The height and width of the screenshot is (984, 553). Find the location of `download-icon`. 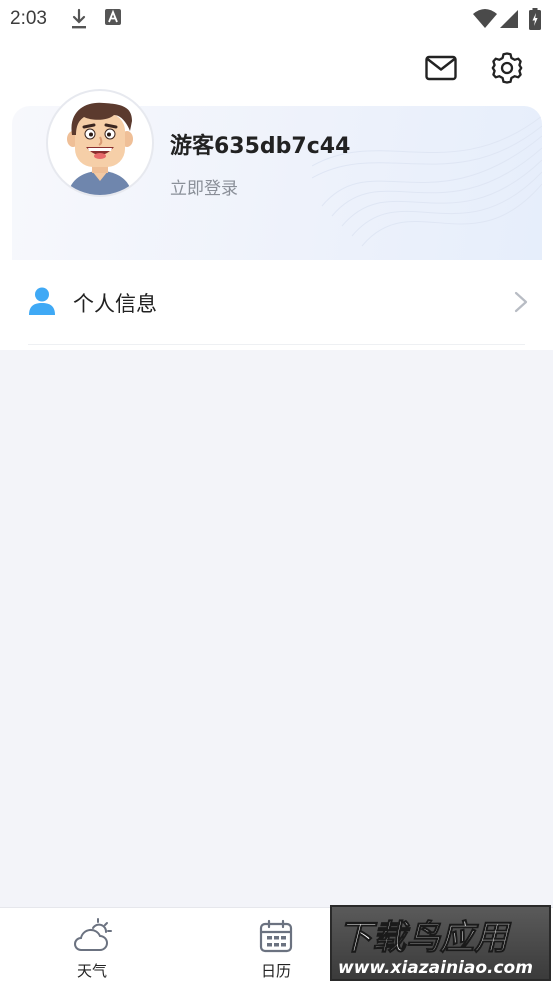

download-icon is located at coordinates (79, 21).